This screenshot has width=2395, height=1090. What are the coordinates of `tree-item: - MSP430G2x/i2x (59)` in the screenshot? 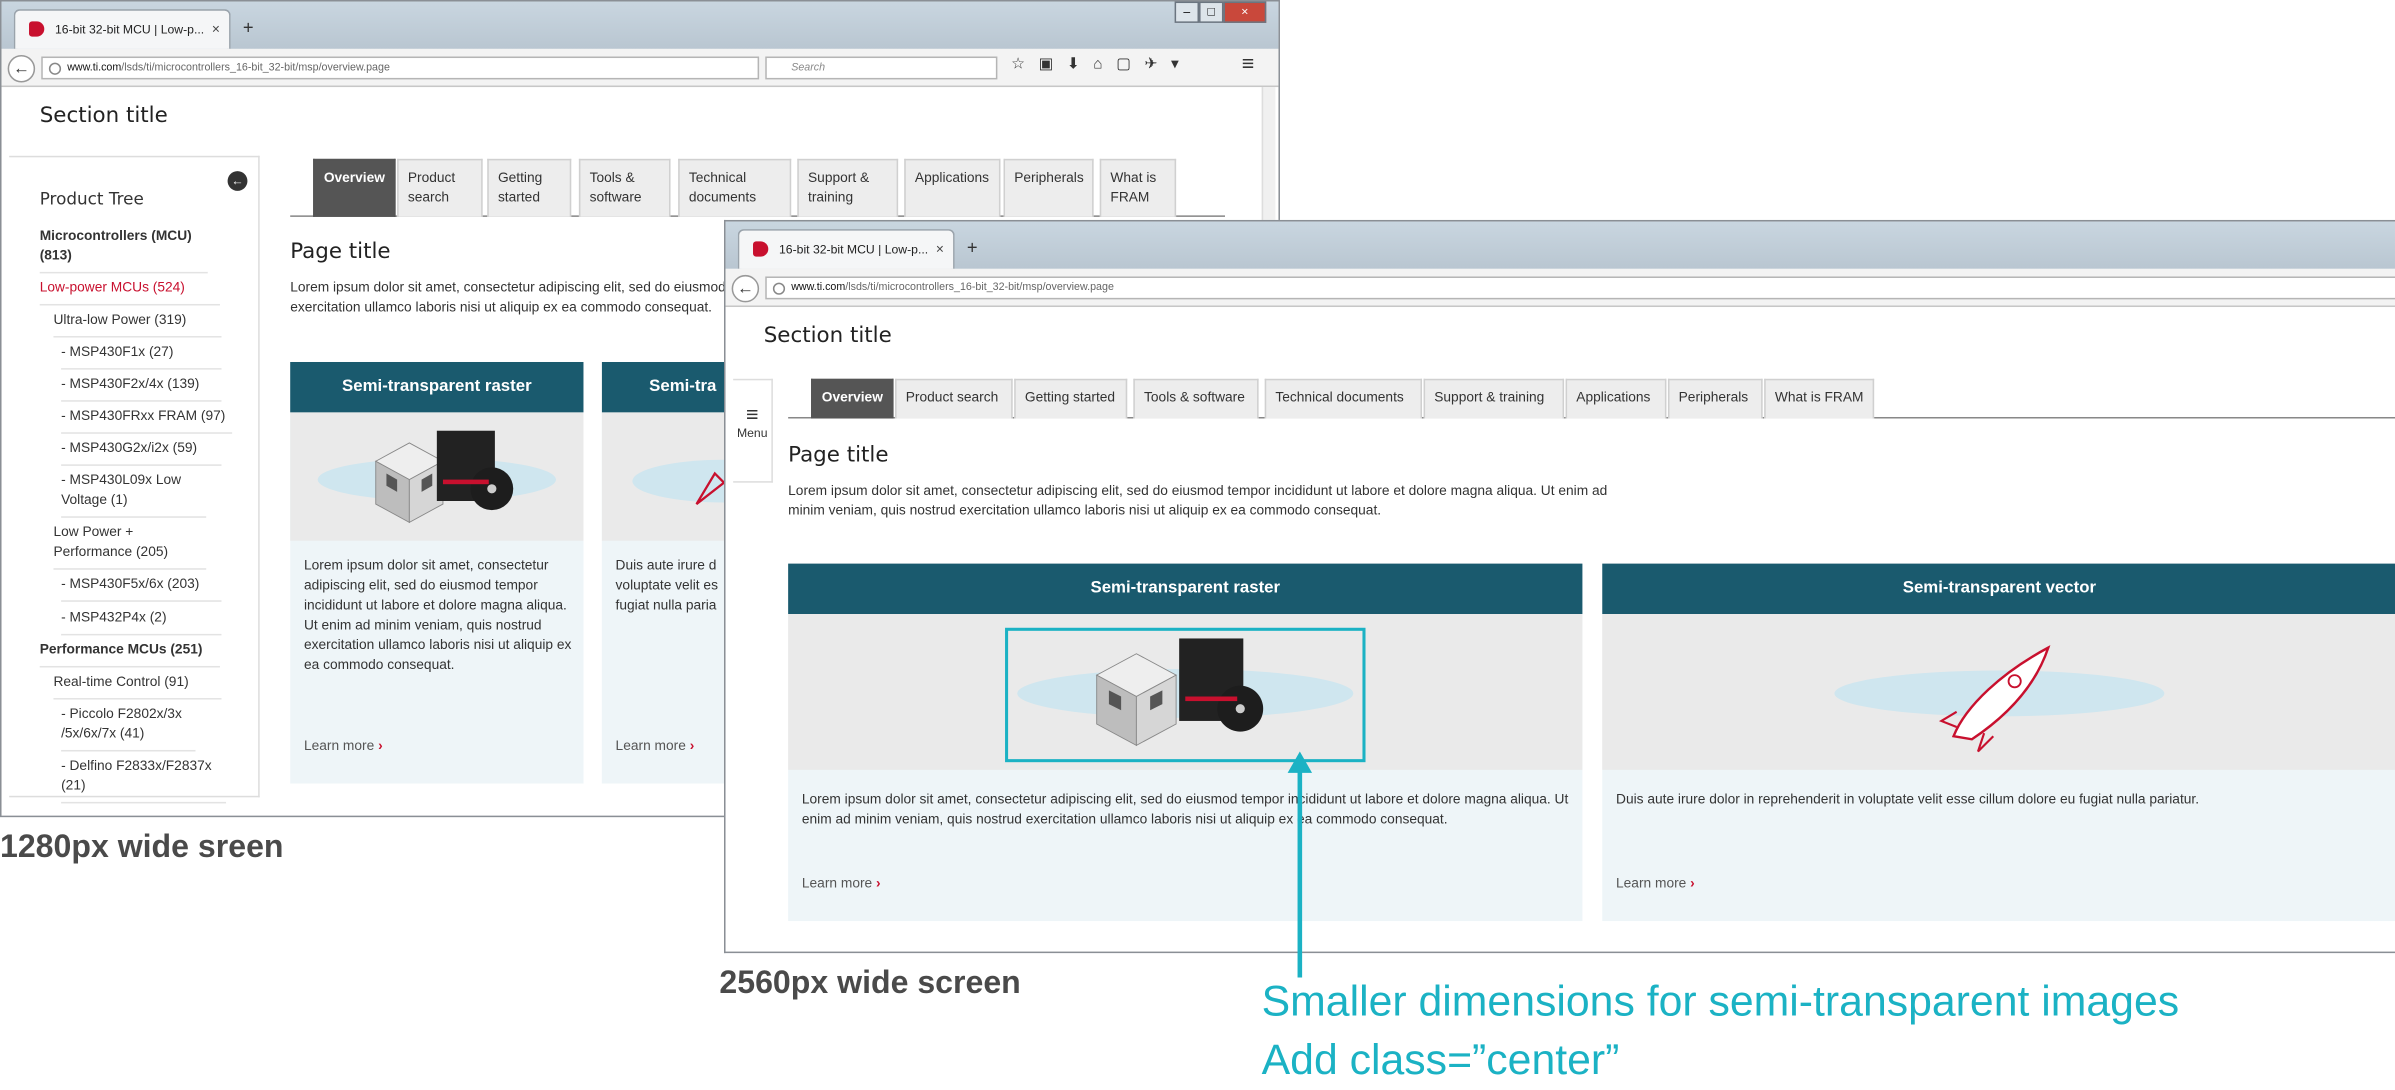 It's located at (141, 452).